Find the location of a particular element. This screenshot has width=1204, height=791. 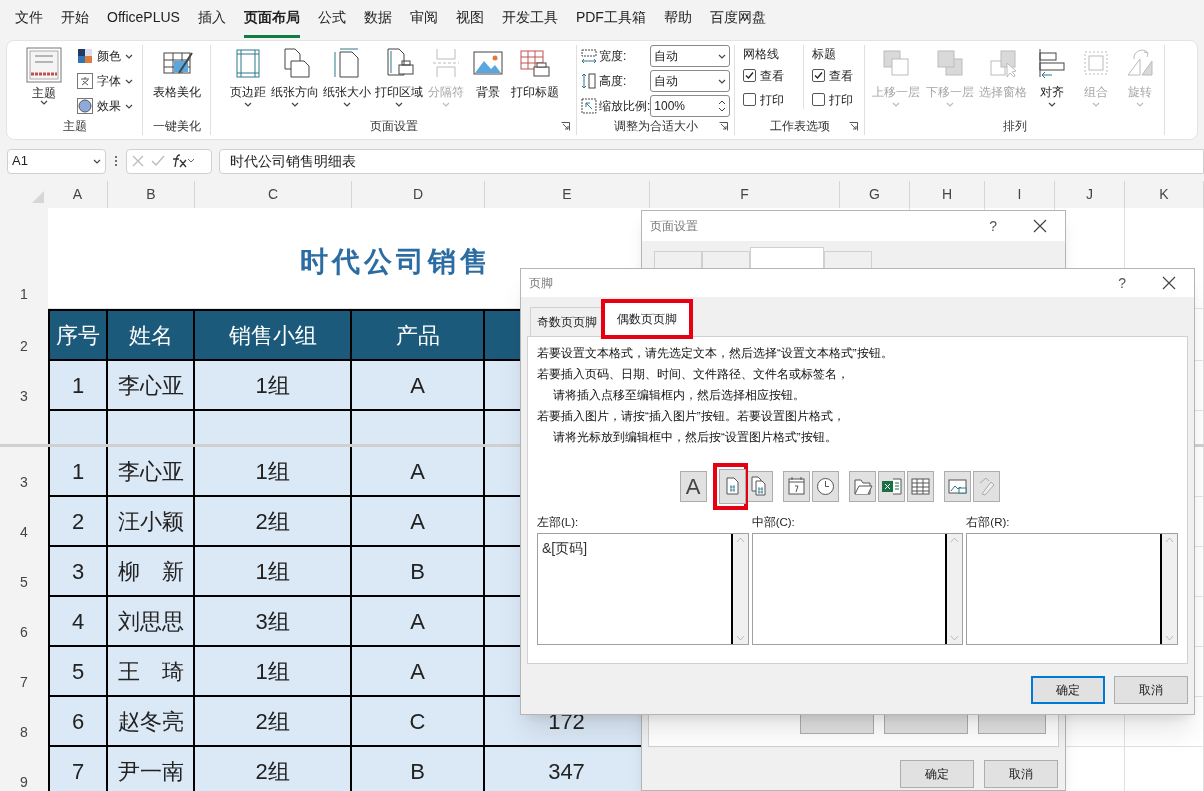

menu-tab: 公式 is located at coordinates (331, 22).